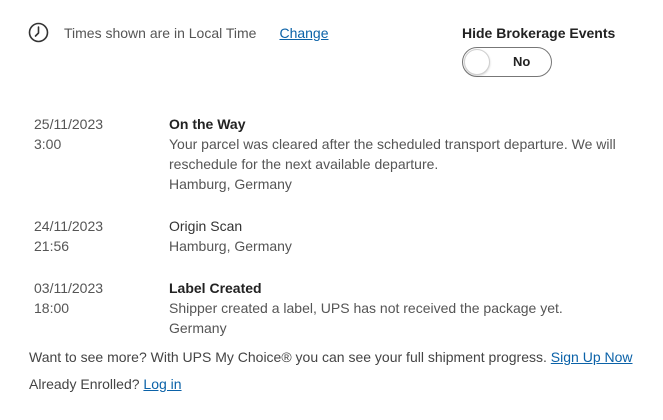 This screenshot has width=663, height=420. Describe the element at coordinates (198, 328) in the screenshot. I see `event-location: Germany` at that location.